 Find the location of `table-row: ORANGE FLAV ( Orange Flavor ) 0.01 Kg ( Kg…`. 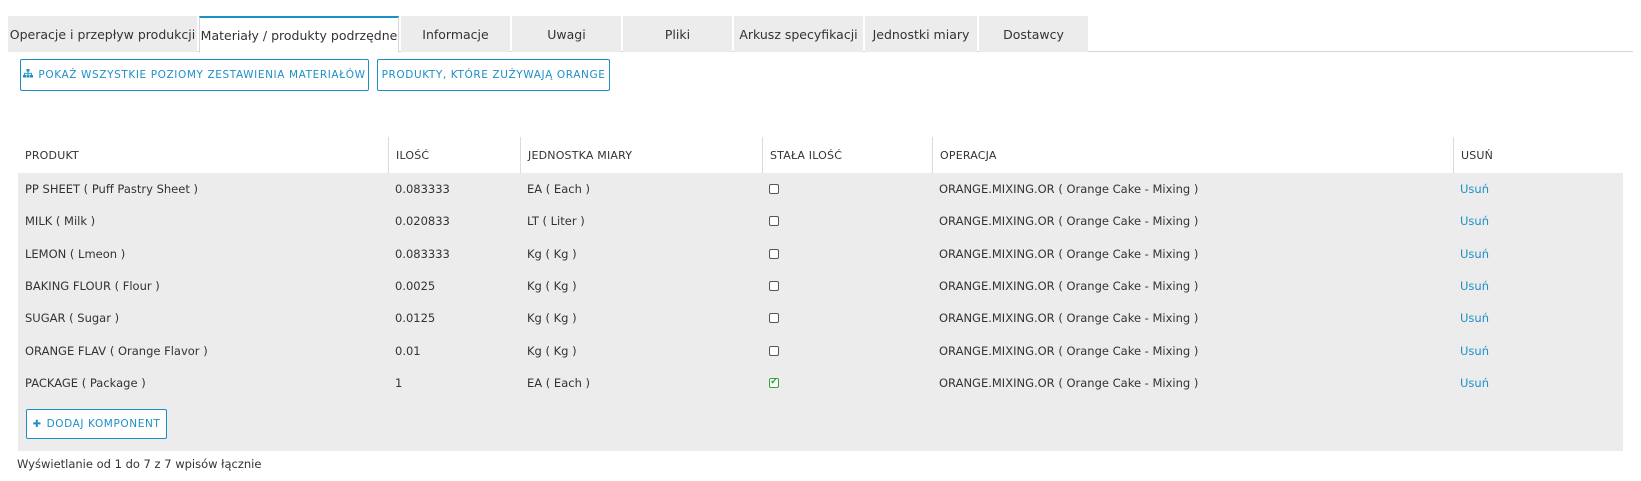

table-row: ORANGE FLAV ( Orange Flavor ) 0.01 Kg ( Kg… is located at coordinates (820, 350).